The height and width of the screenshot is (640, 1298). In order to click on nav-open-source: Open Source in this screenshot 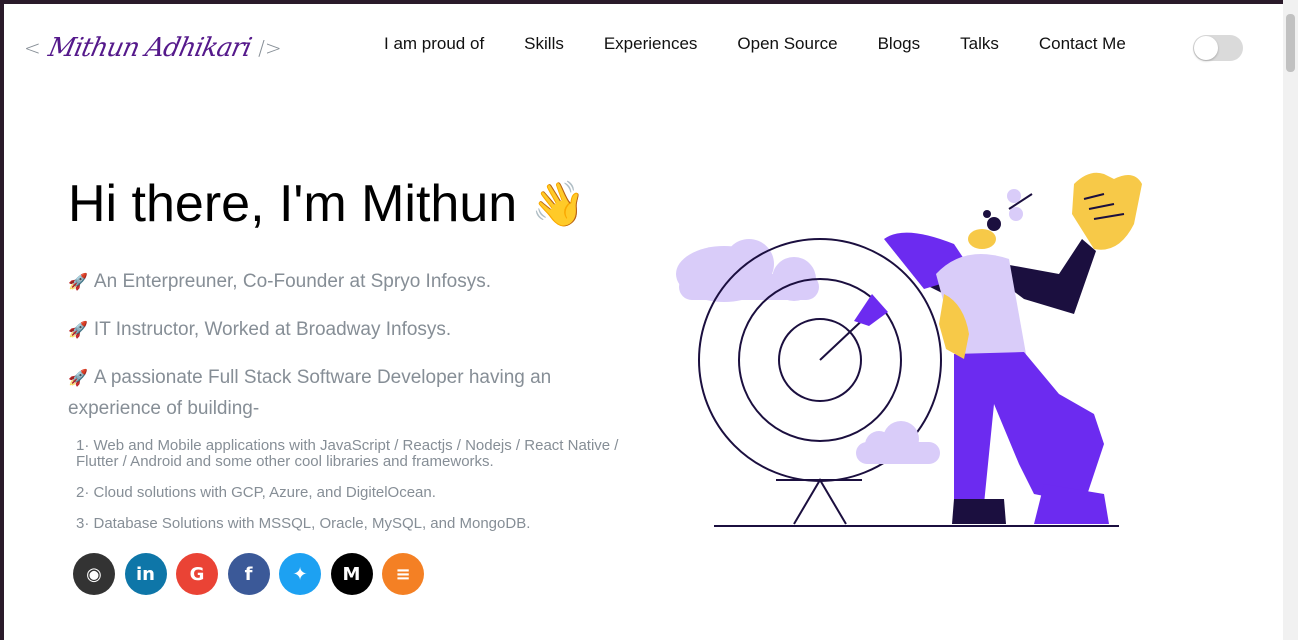, I will do `click(787, 44)`.